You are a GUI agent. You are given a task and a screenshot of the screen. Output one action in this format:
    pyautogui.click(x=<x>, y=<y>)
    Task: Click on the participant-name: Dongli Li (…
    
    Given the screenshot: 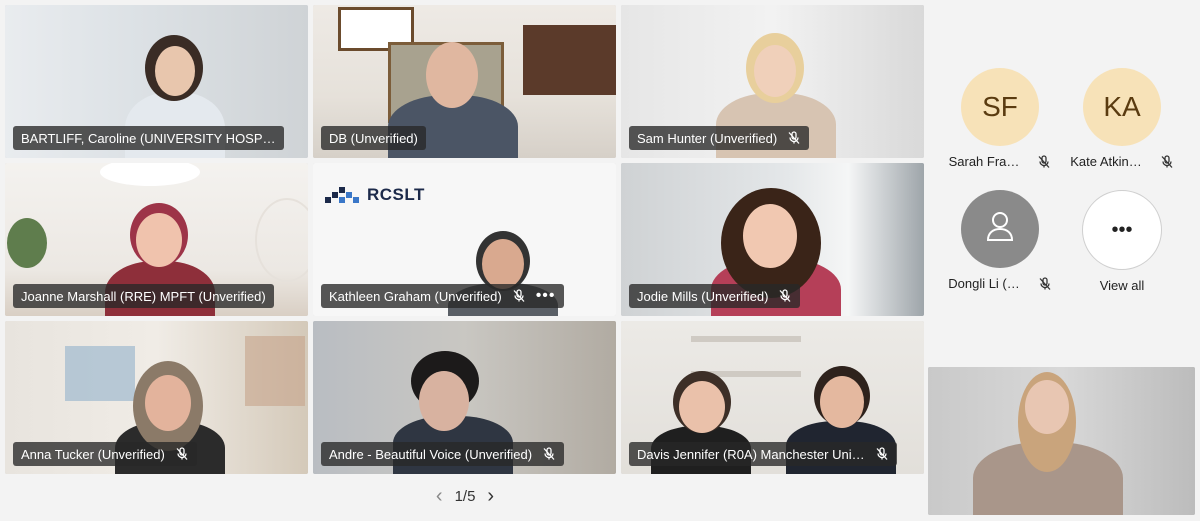 What is the action you would take?
    pyautogui.click(x=984, y=283)
    